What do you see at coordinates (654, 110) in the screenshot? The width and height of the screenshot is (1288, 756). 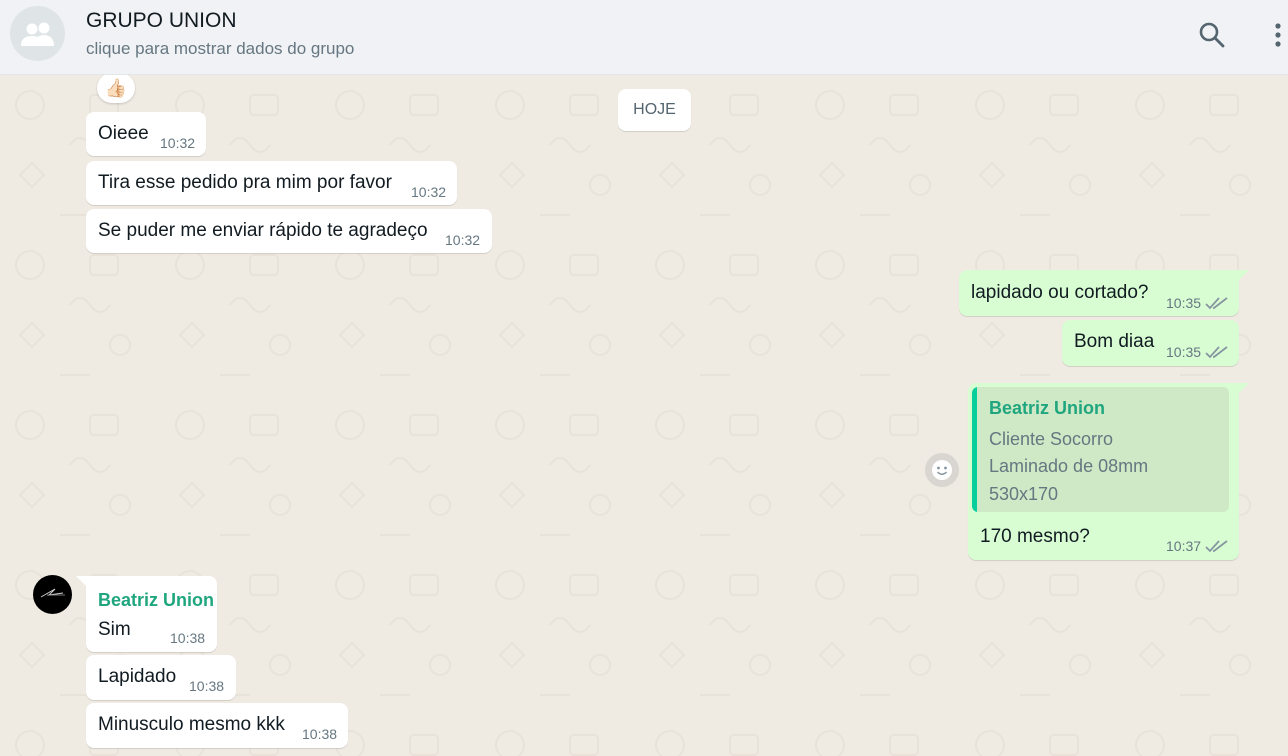 I see `date-divider: HOJE` at bounding box center [654, 110].